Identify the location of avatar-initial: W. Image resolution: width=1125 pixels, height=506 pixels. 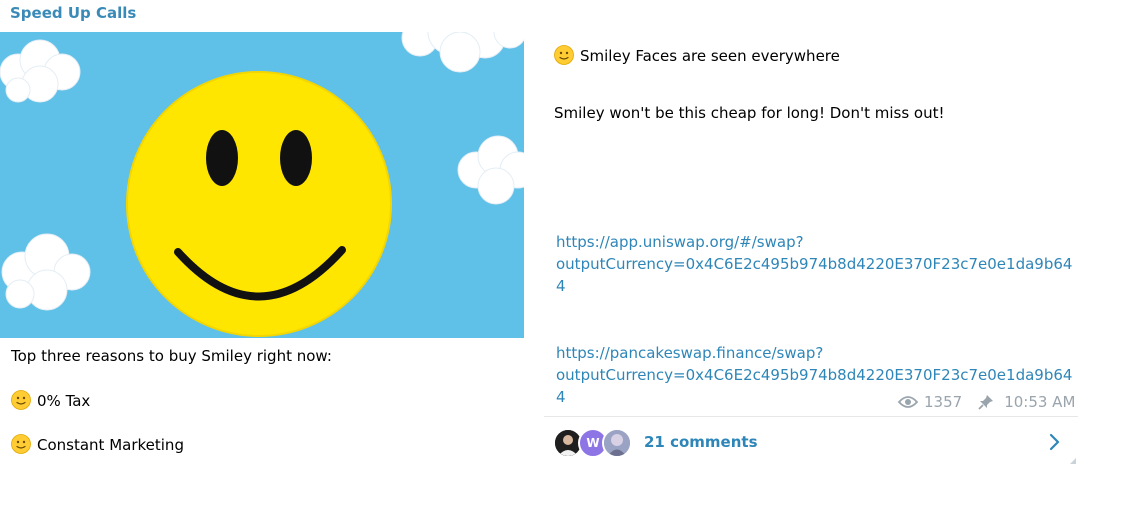
(593, 443).